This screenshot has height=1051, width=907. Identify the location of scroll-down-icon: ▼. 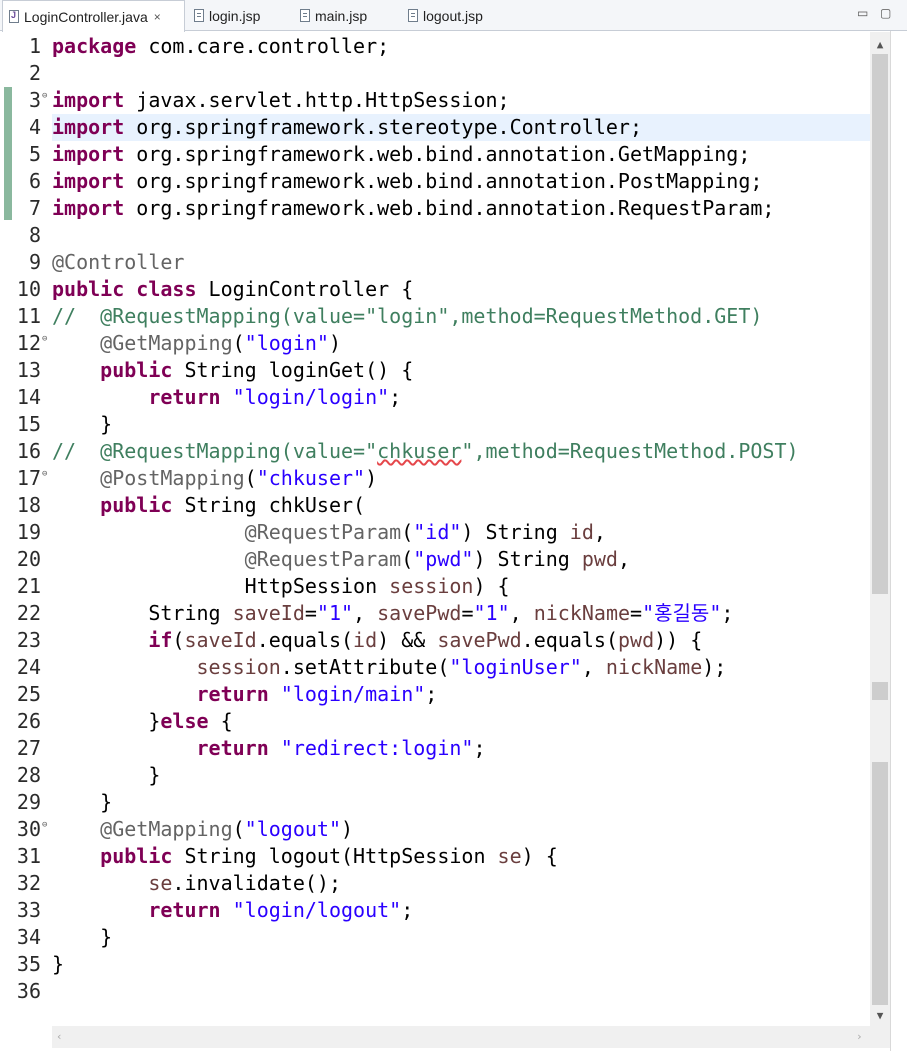
(880, 1015).